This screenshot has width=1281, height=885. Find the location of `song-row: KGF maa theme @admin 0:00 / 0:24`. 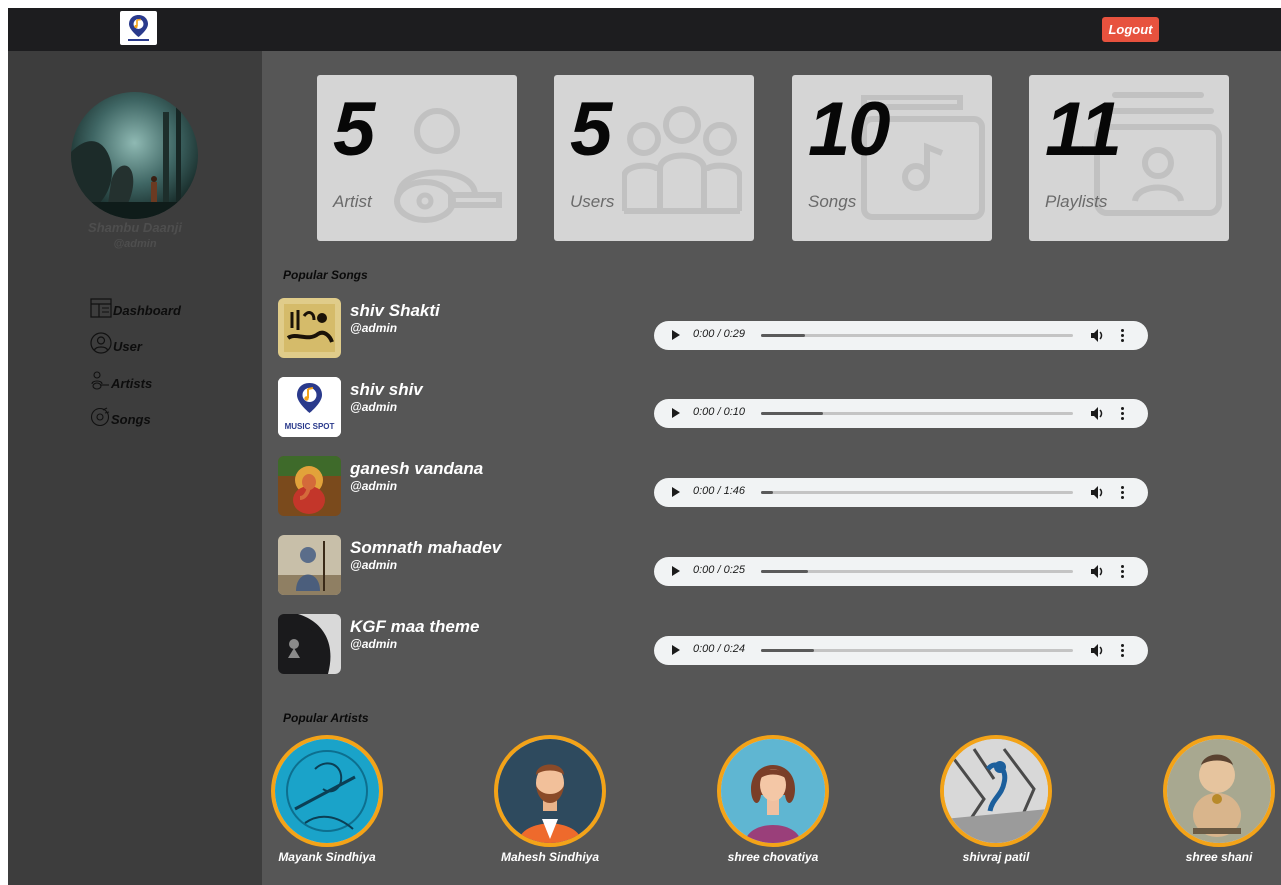

song-row: KGF maa theme @admin 0:00 / 0:24 is located at coordinates (728, 644).